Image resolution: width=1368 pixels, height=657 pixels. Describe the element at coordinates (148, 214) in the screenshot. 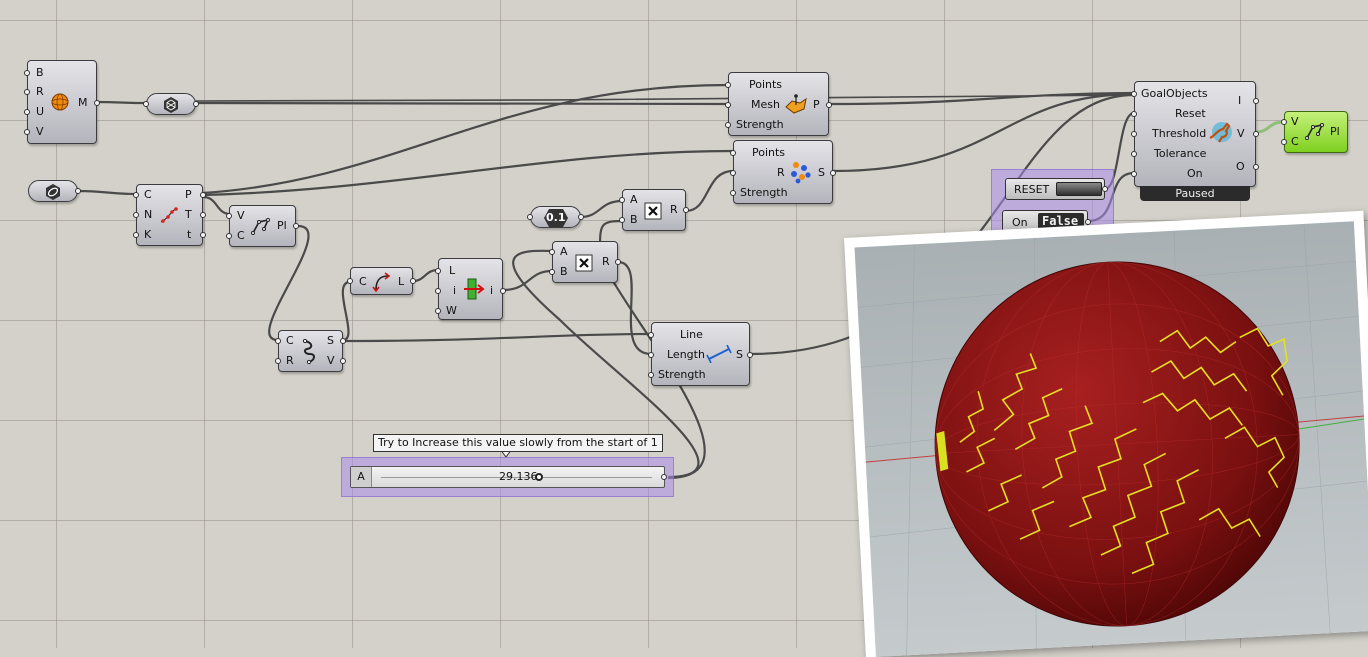

I see `input-label: N` at that location.